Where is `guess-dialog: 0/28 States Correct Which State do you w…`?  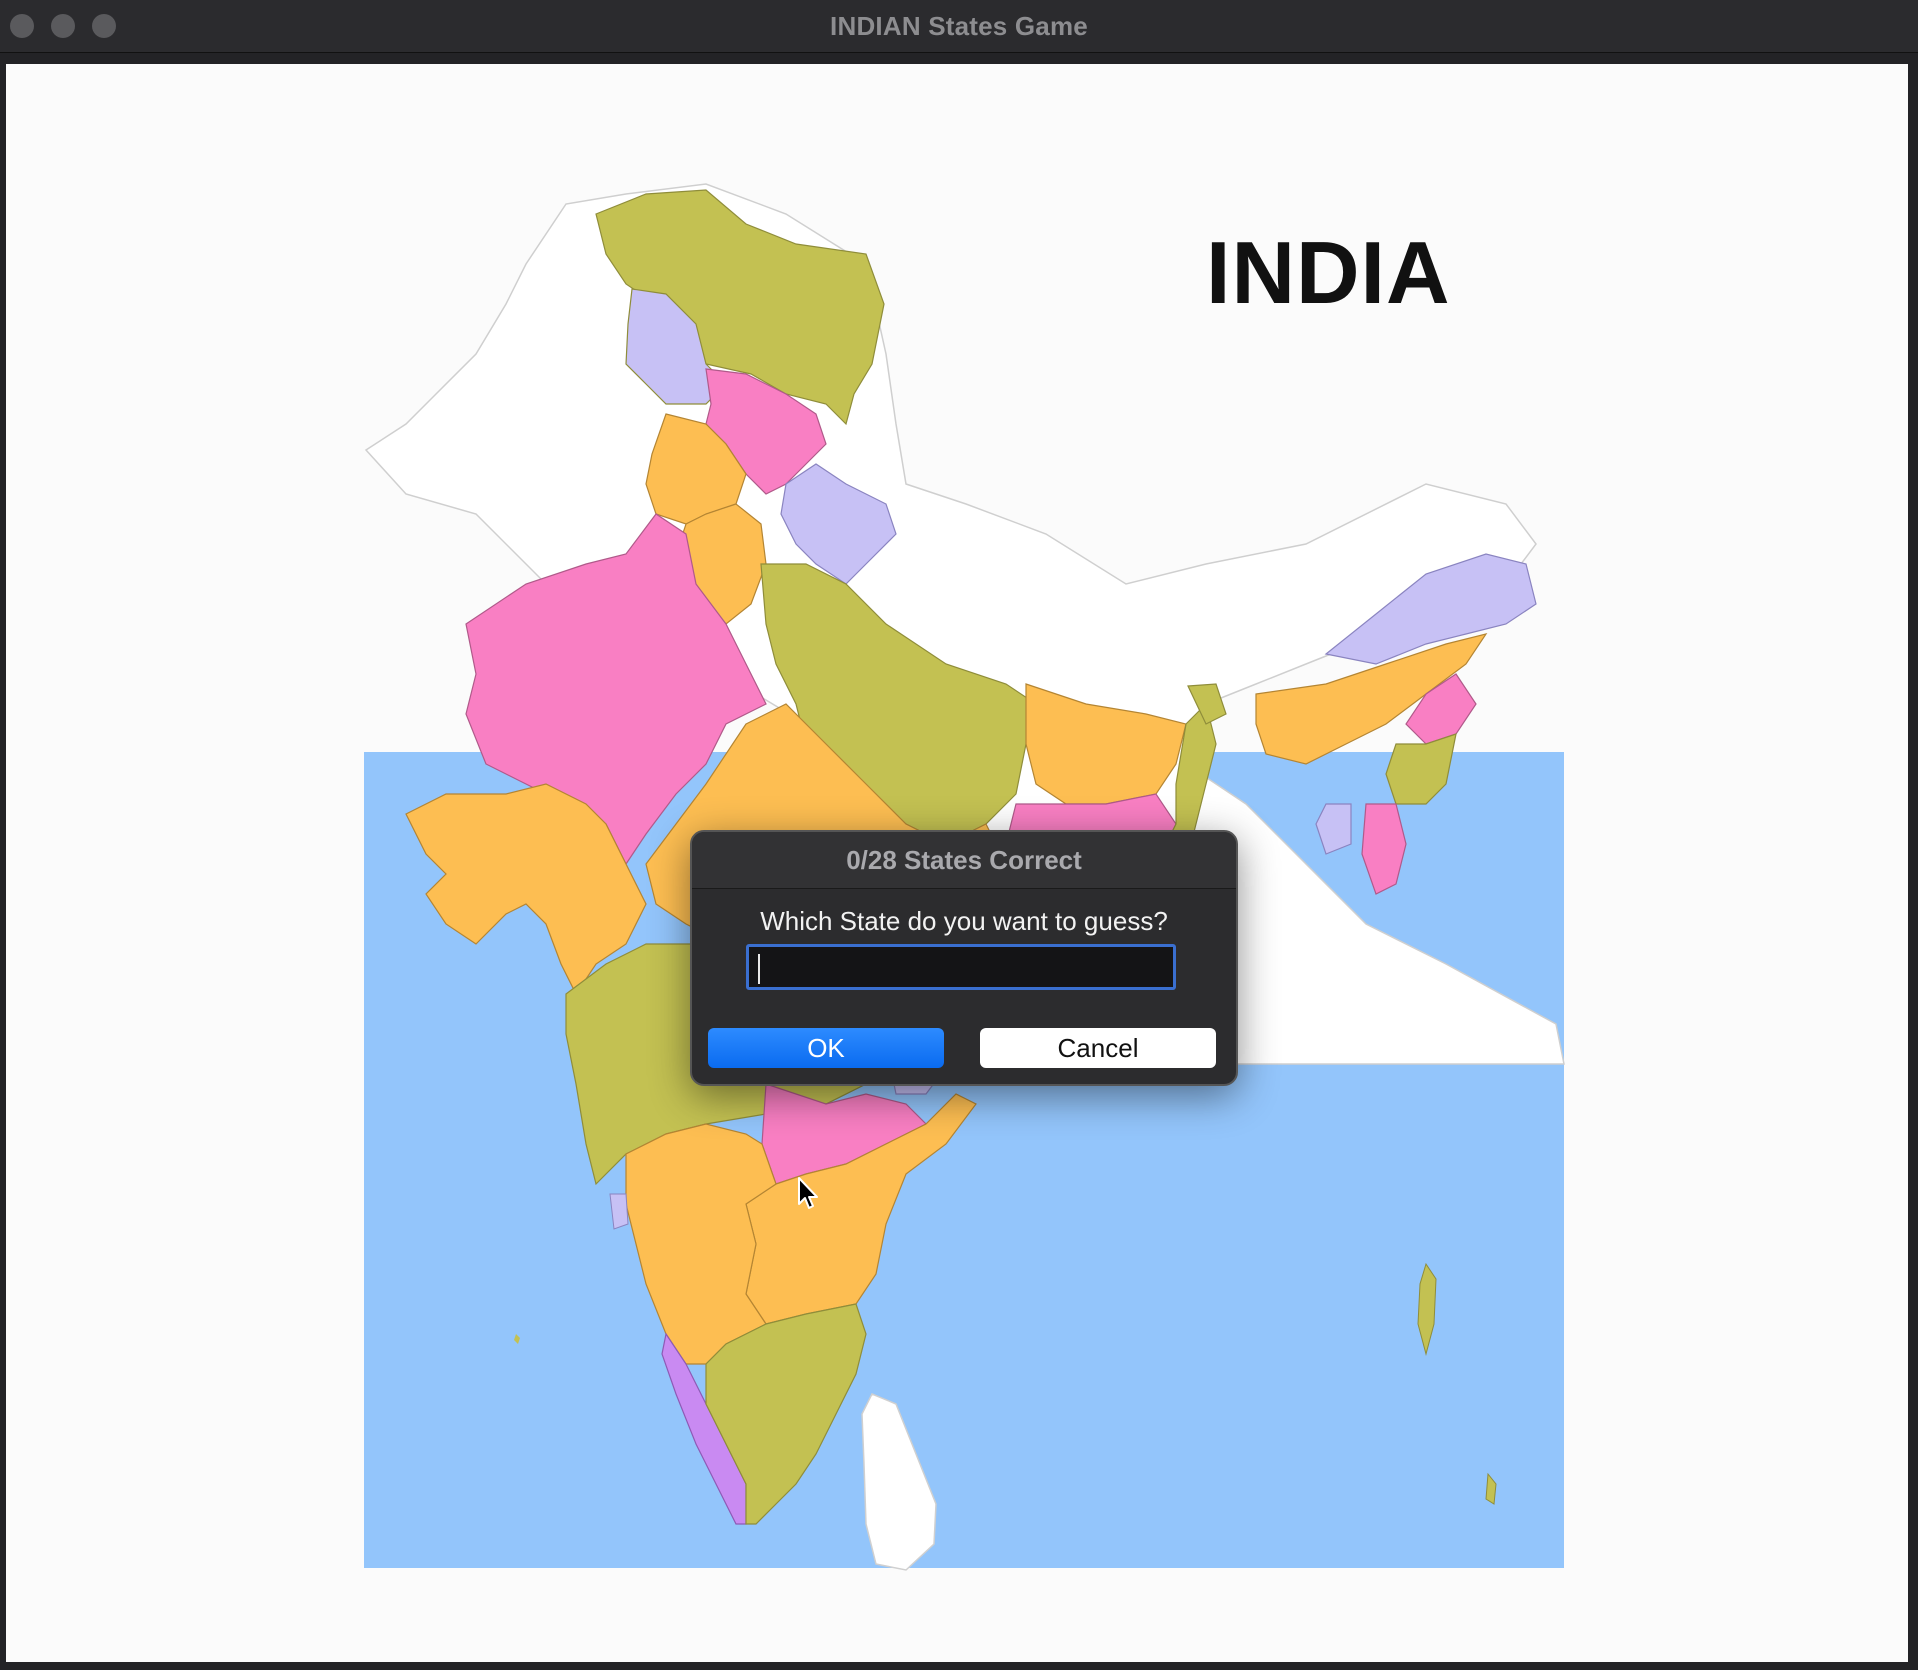 guess-dialog: 0/28 States Correct Which State do you w… is located at coordinates (964, 958).